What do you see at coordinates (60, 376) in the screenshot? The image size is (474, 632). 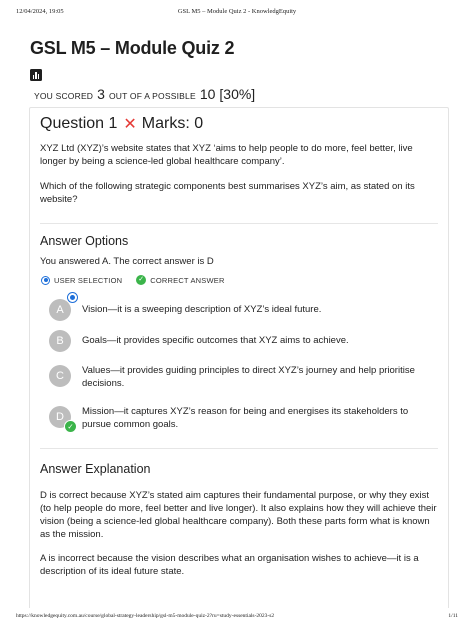 I see `option-letter: C` at bounding box center [60, 376].